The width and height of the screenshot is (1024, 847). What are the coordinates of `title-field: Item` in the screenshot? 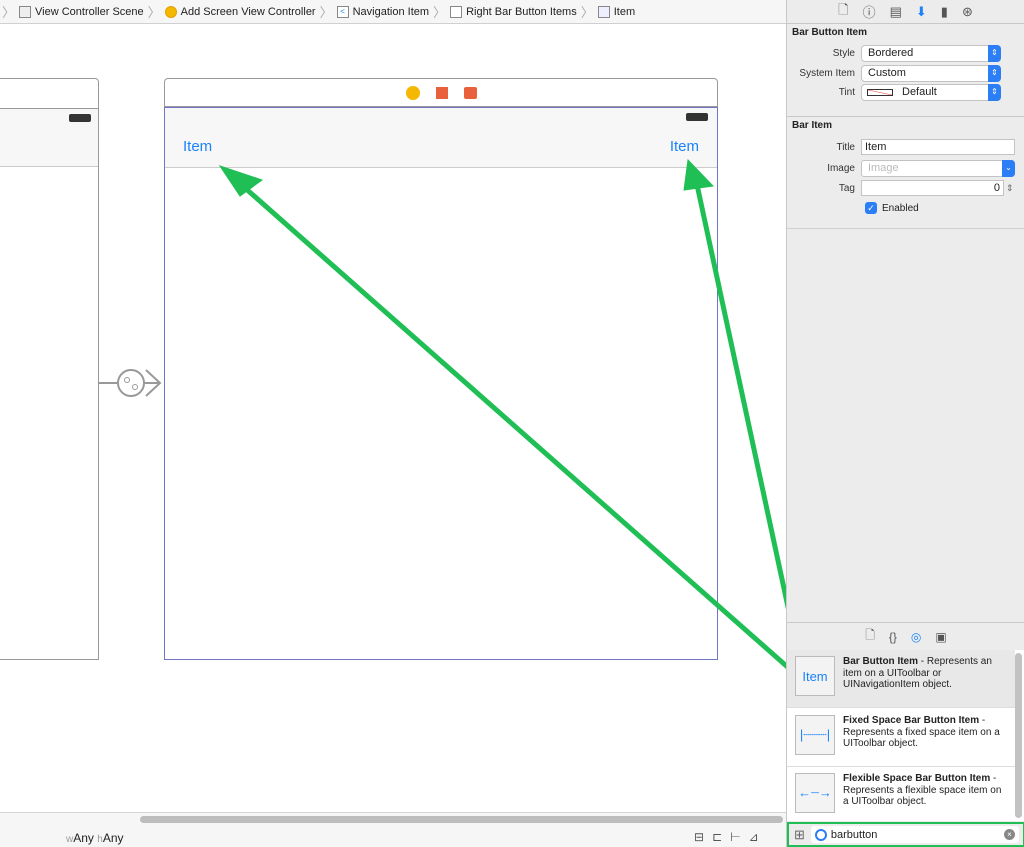 It's located at (938, 147).